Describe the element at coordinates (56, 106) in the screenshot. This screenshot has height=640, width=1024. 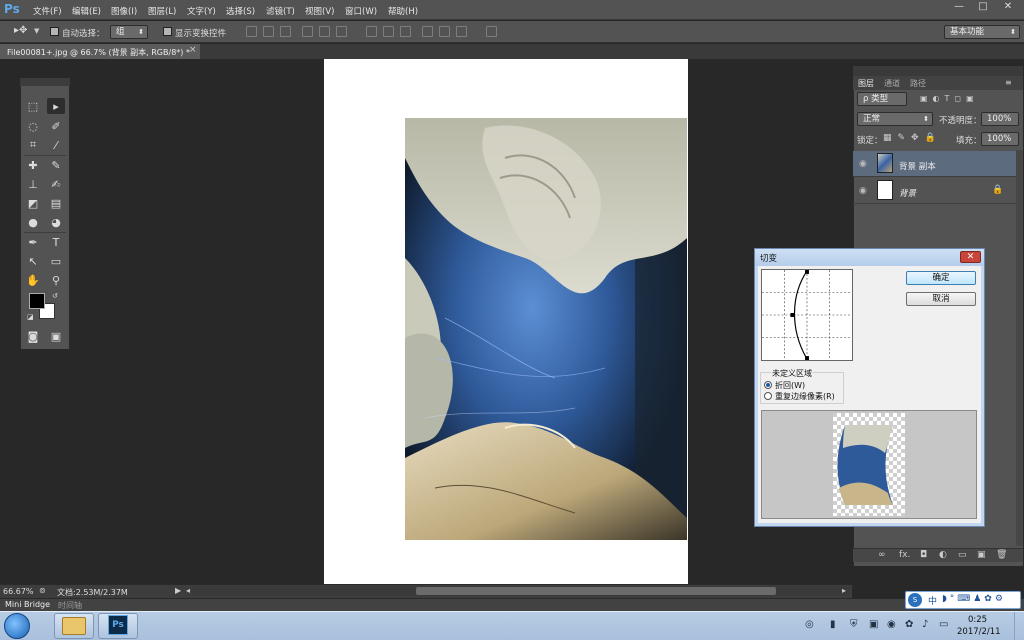
I see `move-tool-button-icon: ▸` at that location.